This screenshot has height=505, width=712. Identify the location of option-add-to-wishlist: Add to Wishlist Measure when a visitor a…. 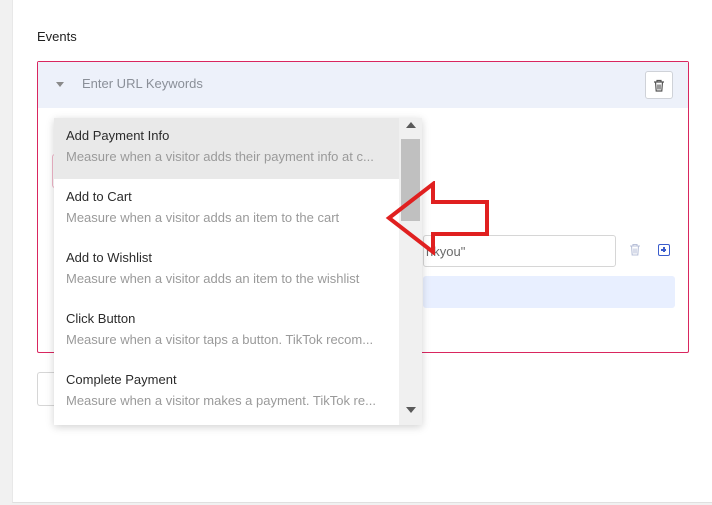
(226, 270).